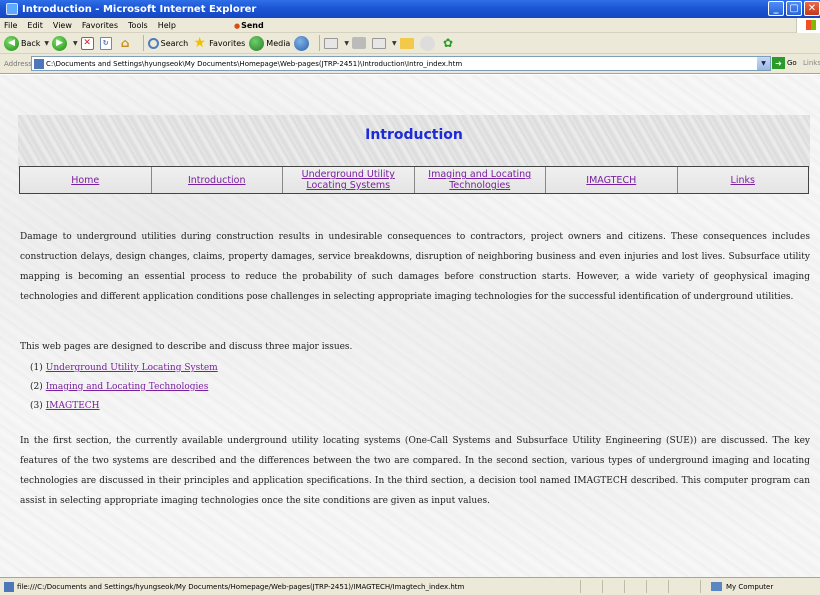 The height and width of the screenshot is (595, 820). What do you see at coordinates (394, 43) in the screenshot?
I see `edit-dropdown-icon: ▼` at bounding box center [394, 43].